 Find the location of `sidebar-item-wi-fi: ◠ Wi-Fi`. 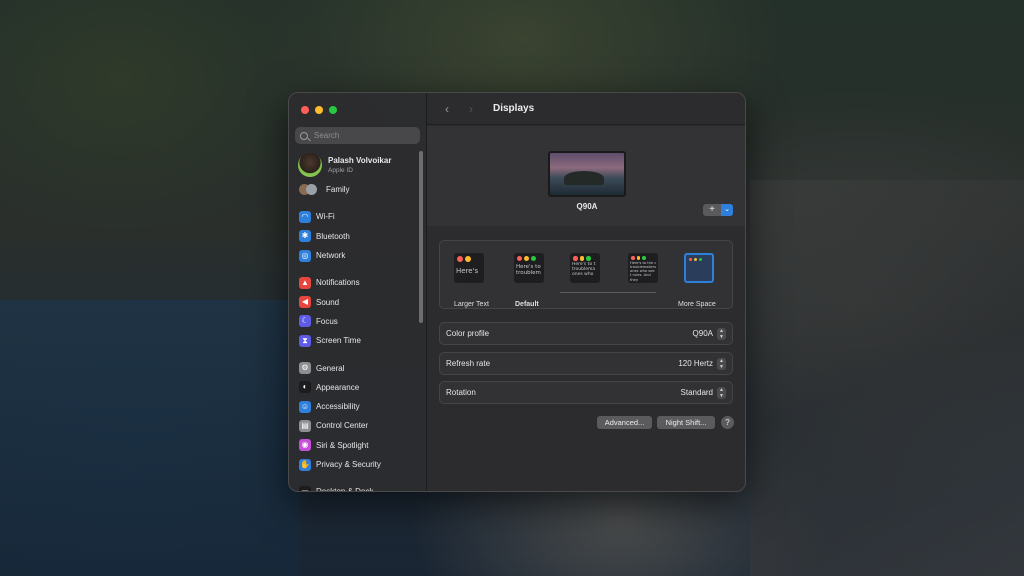

sidebar-item-wi-fi: ◠ Wi-Fi is located at coordinates (357, 216).